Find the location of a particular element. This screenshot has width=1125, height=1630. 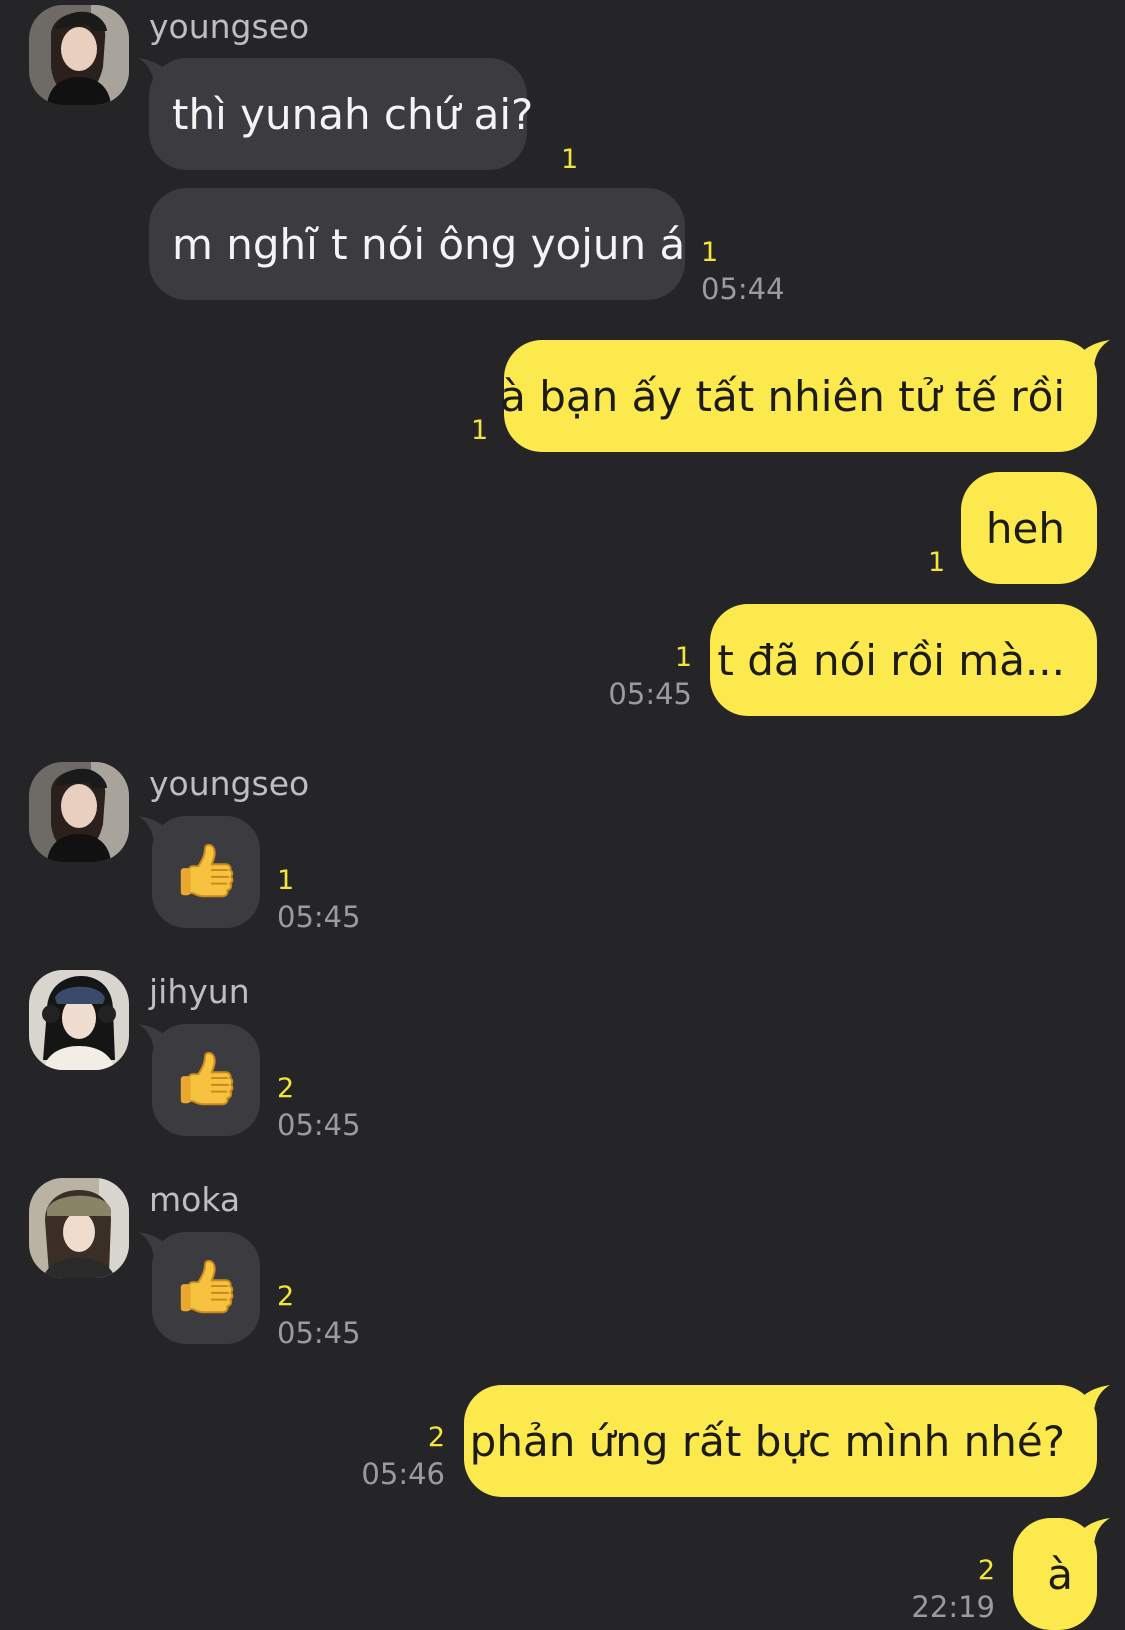

message-text: m nghĩ t nói ông yojun á is located at coordinates (429, 244).